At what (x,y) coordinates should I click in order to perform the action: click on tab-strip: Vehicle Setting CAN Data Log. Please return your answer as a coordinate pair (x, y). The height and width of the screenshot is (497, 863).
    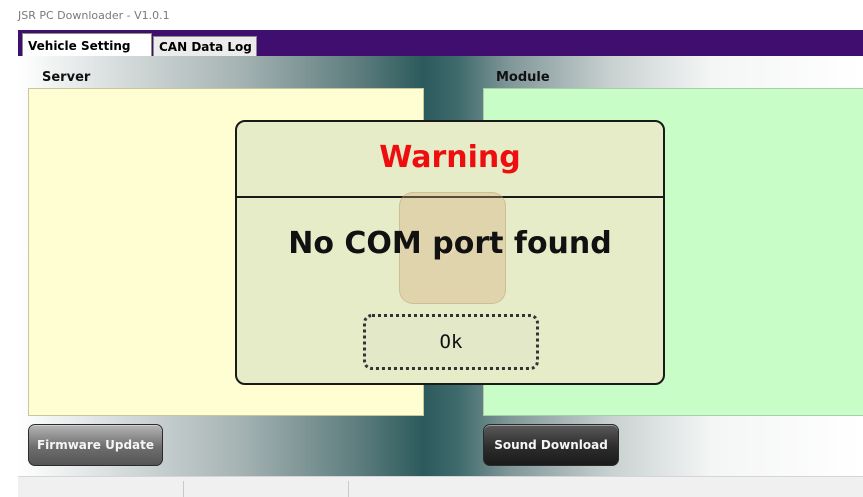
    Looking at the image, I should click on (440, 43).